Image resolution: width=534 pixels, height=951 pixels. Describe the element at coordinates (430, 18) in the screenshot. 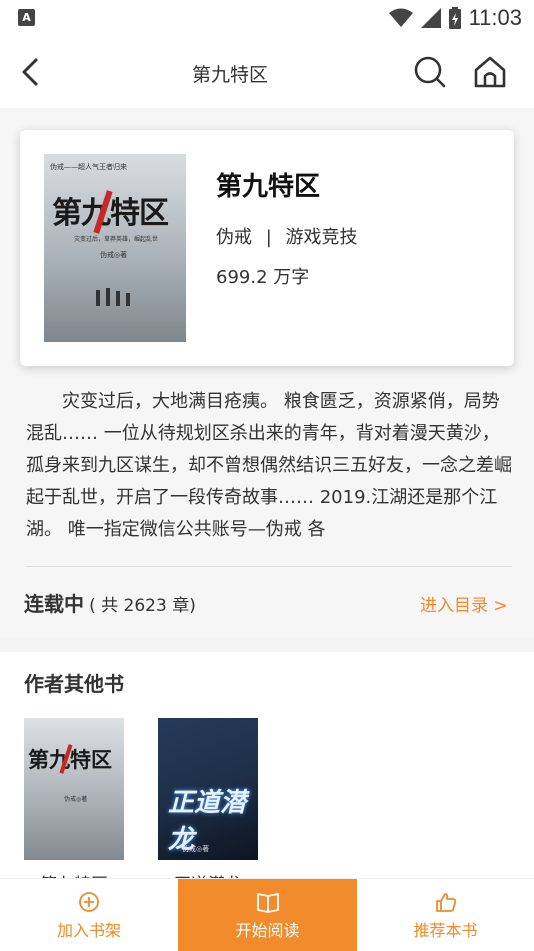

I see `signal-icon` at that location.